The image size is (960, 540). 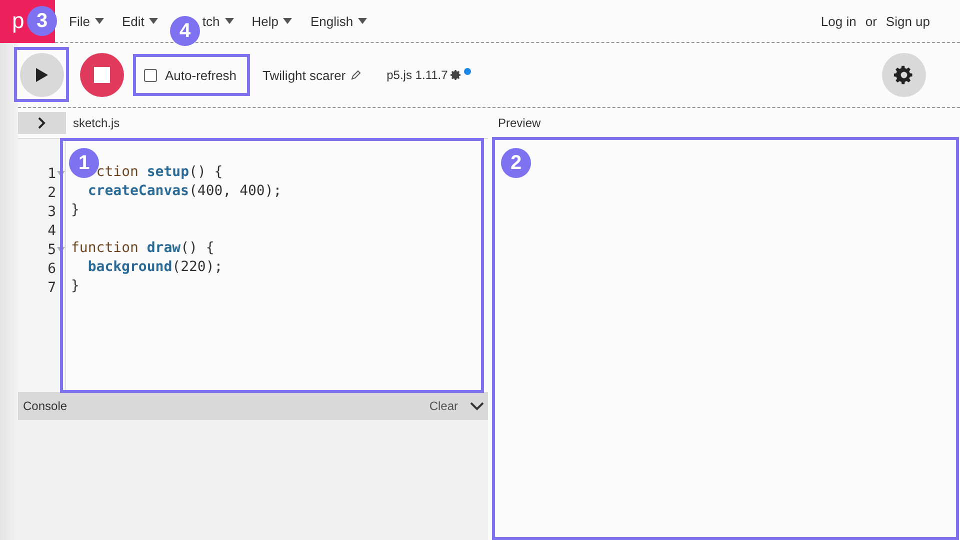 I want to click on highlight-frame, so click(x=41, y=74).